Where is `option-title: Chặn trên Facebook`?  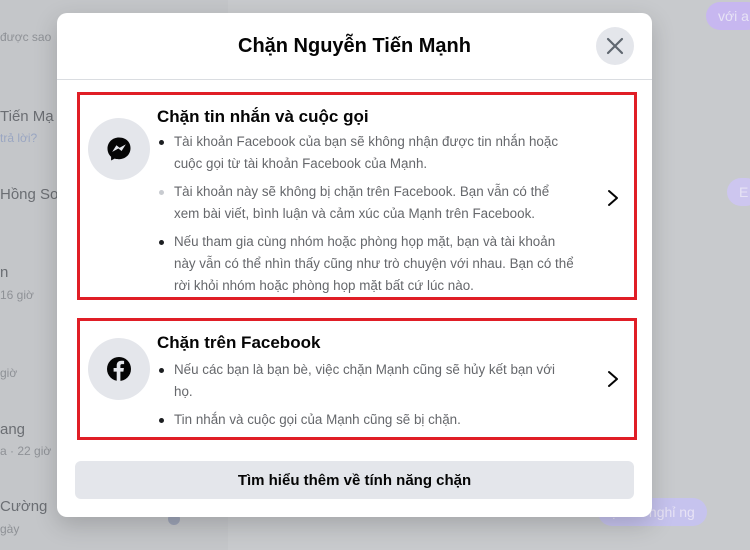 option-title: Chặn trên Facebook is located at coordinates (239, 342).